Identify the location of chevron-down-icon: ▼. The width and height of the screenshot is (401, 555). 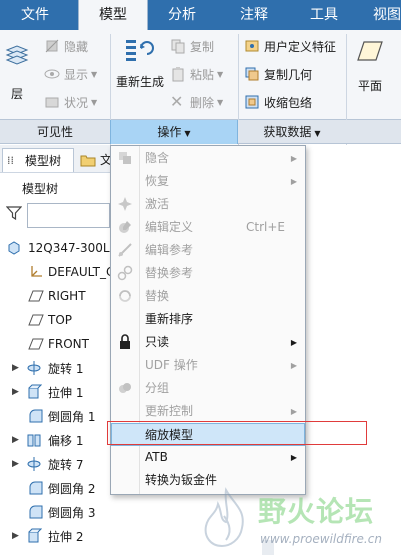
(94, 74).